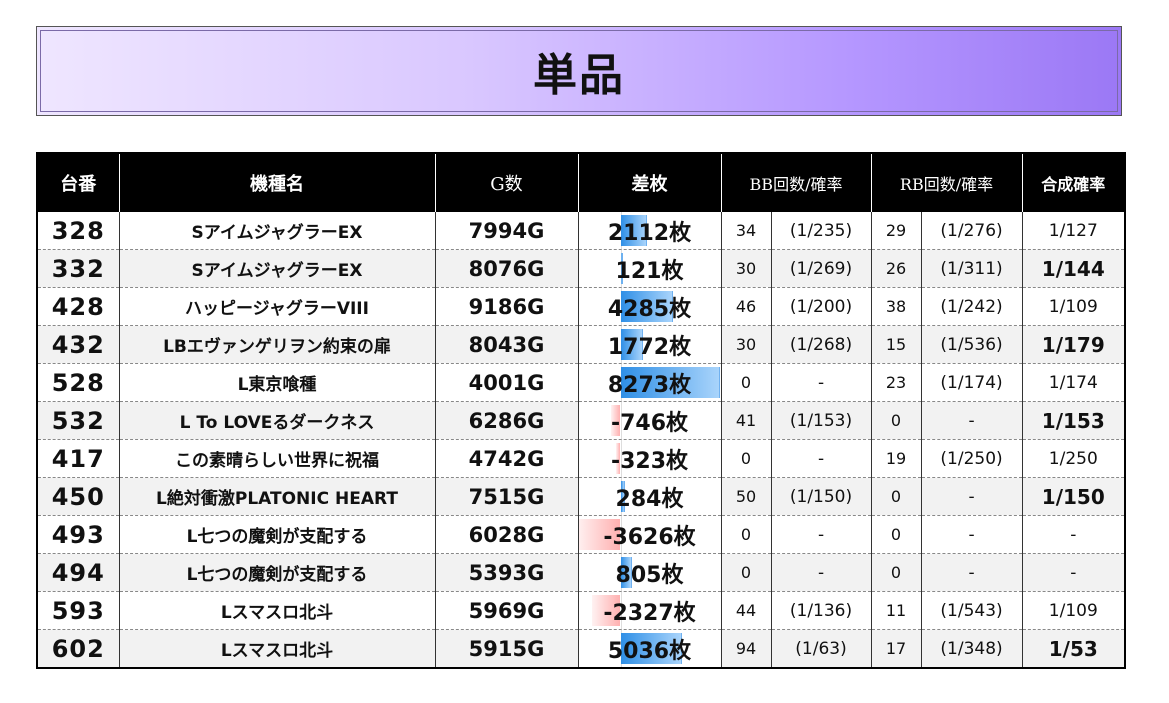 The height and width of the screenshot is (703, 1169). What do you see at coordinates (972, 306) in the screenshot?
I see `rb-probability: (1/242)` at bounding box center [972, 306].